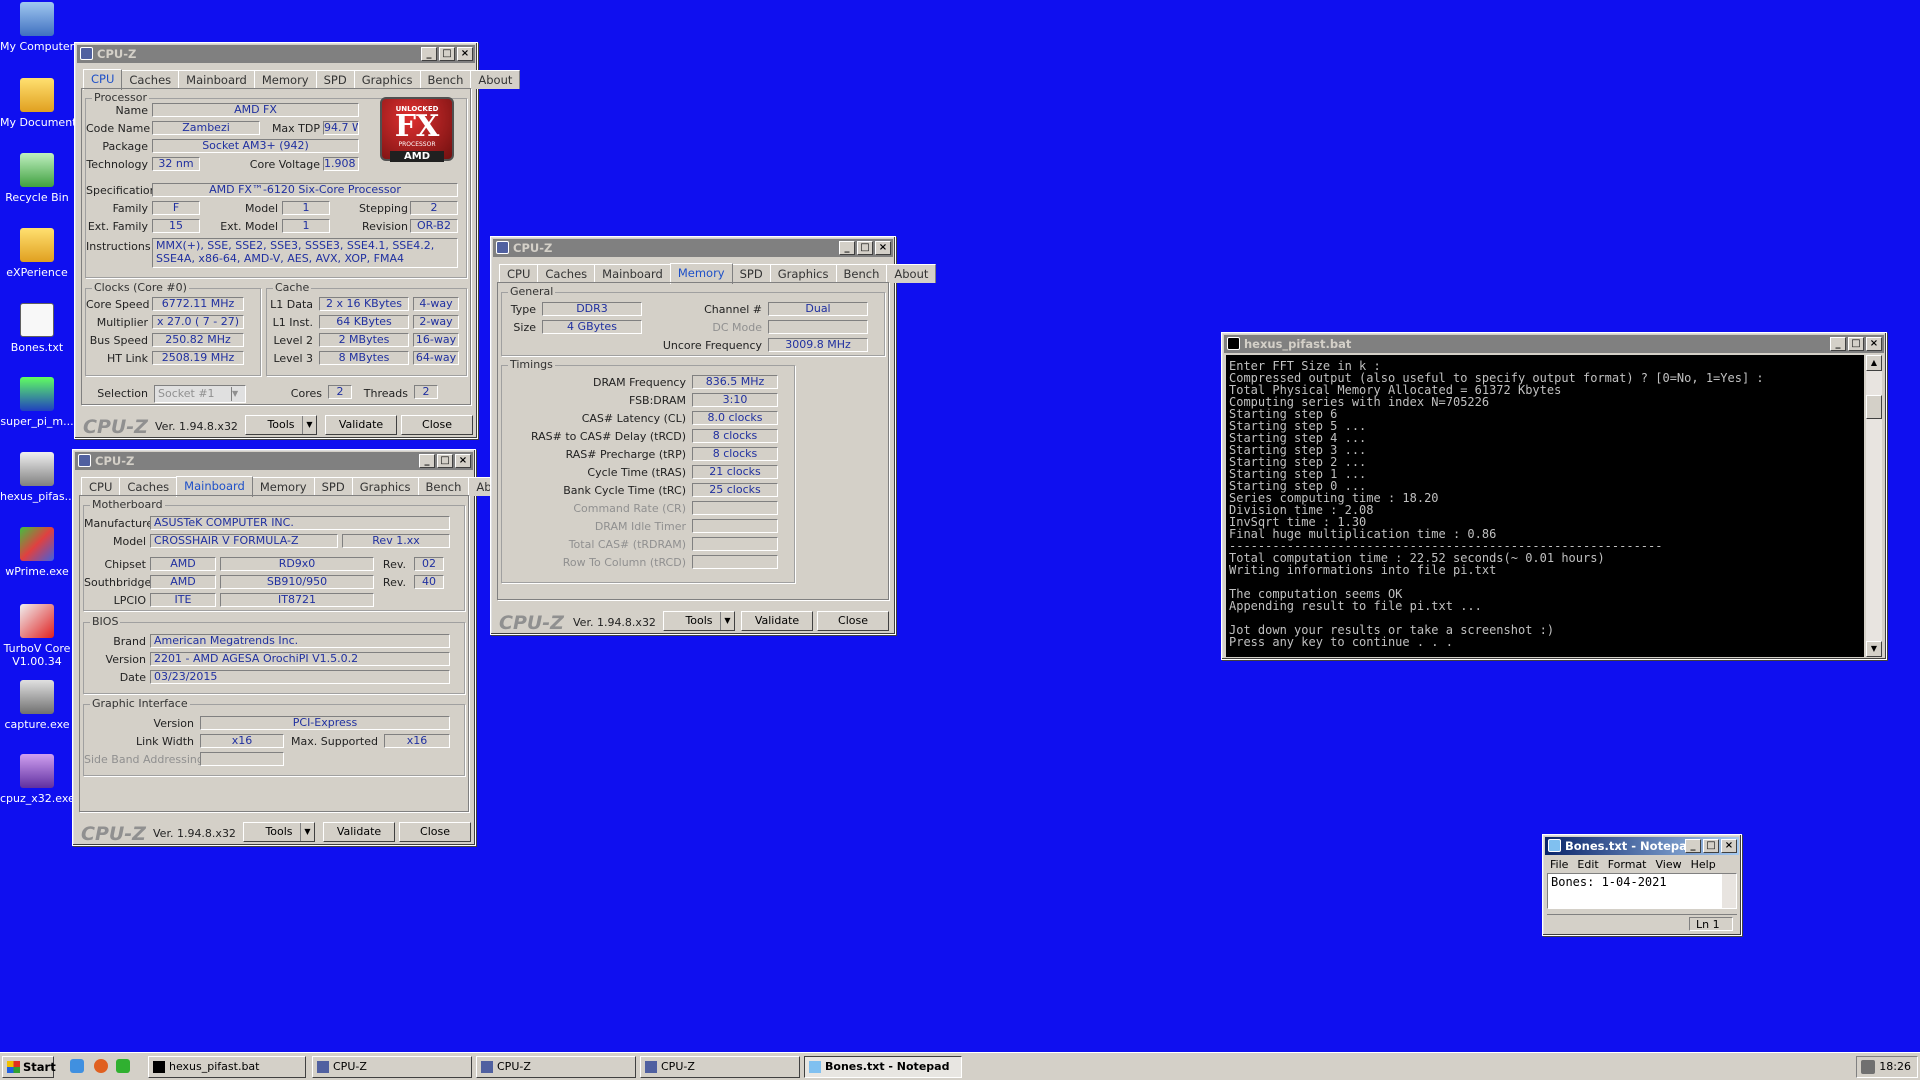 Image resolution: width=1920 pixels, height=1080 pixels. I want to click on show-desktop-icon, so click(77, 1066).